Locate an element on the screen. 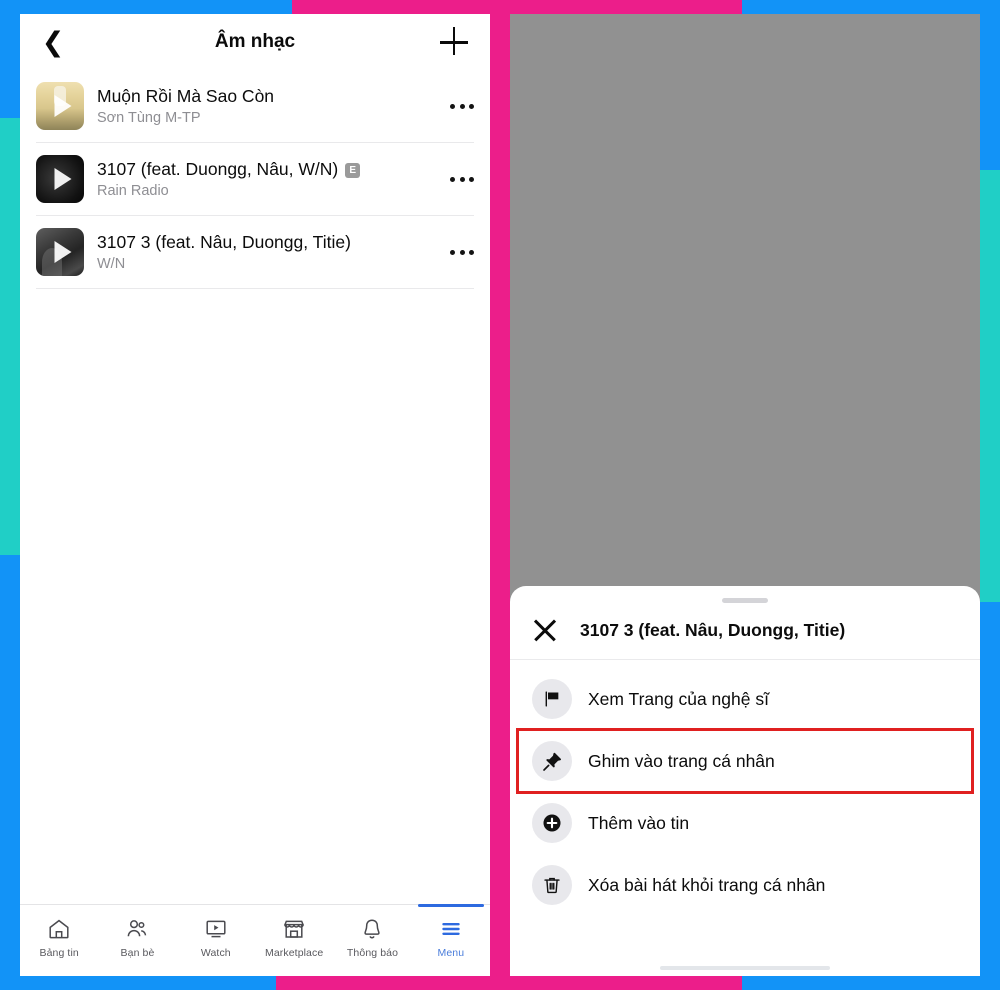 The width and height of the screenshot is (1000, 990). menu-item-label: Xem Trang của nghệ sĩ is located at coordinates (678, 698).